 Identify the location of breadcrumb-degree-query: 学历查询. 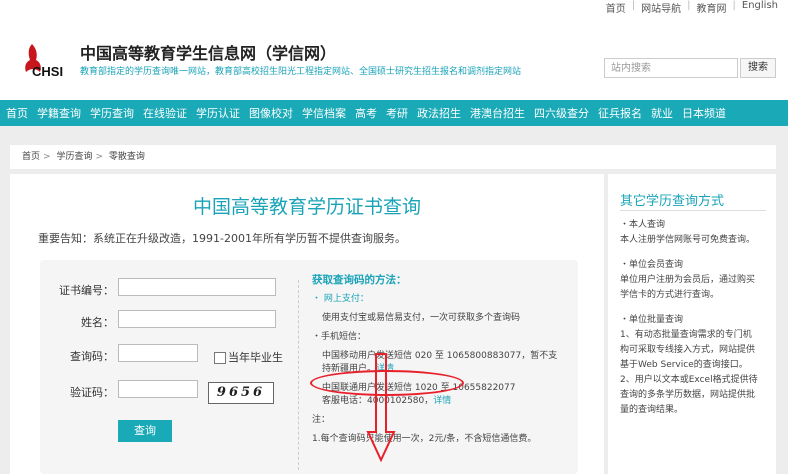
(74, 157).